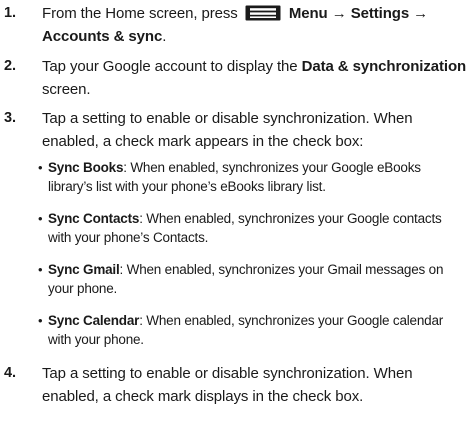  What do you see at coordinates (84, 269) in the screenshot?
I see `bullet-label: Sync Gmail` at bounding box center [84, 269].